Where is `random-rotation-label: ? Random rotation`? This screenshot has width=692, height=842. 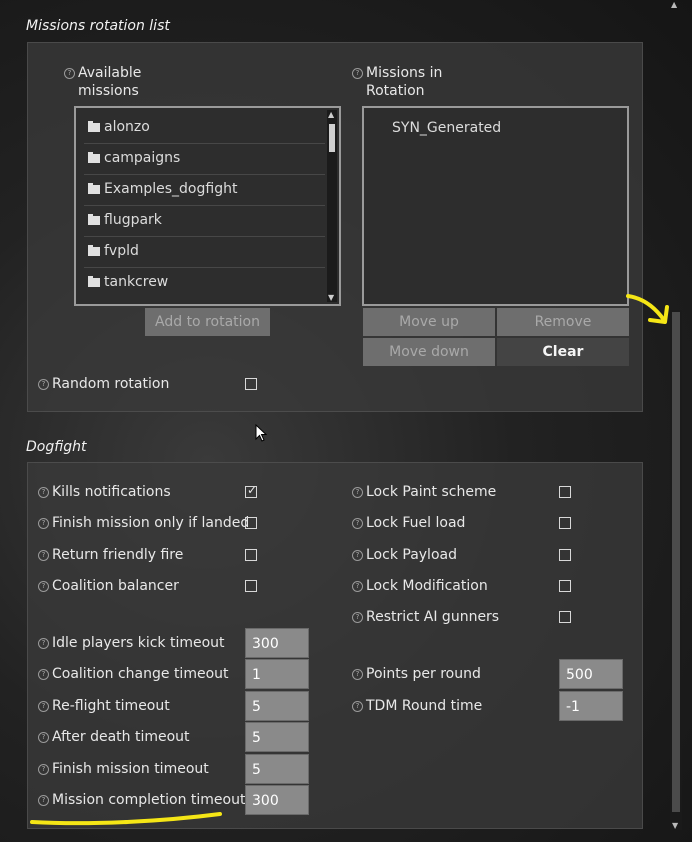 random-rotation-label: ? Random rotation is located at coordinates (103, 384).